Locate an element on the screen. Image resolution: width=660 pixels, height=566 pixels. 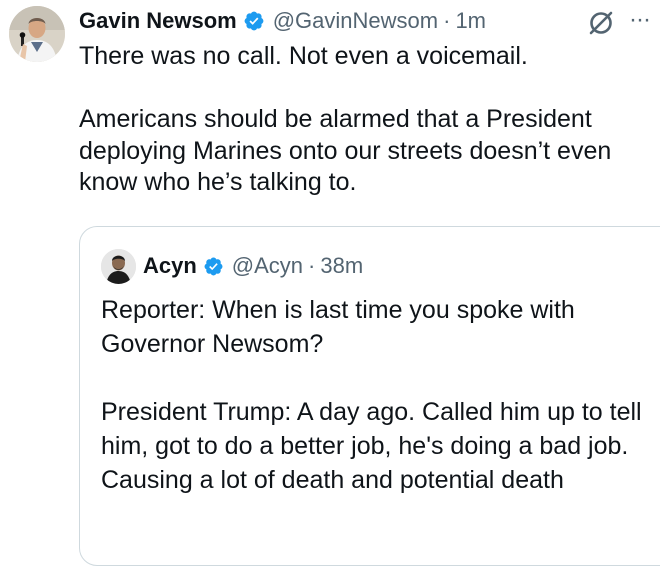
quoted-avatar is located at coordinates (118, 266).